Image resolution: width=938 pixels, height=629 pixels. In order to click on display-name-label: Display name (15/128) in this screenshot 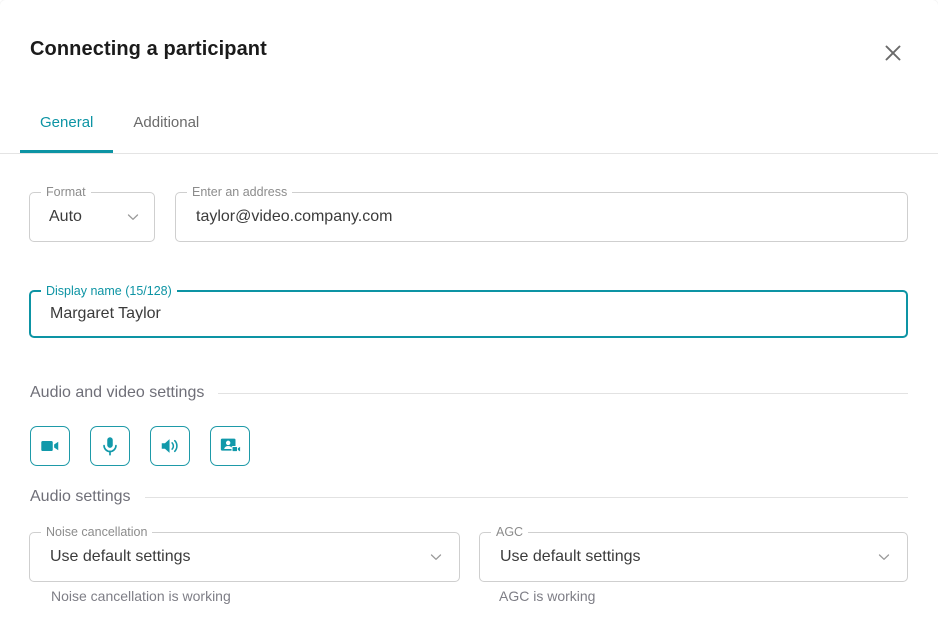, I will do `click(109, 291)`.